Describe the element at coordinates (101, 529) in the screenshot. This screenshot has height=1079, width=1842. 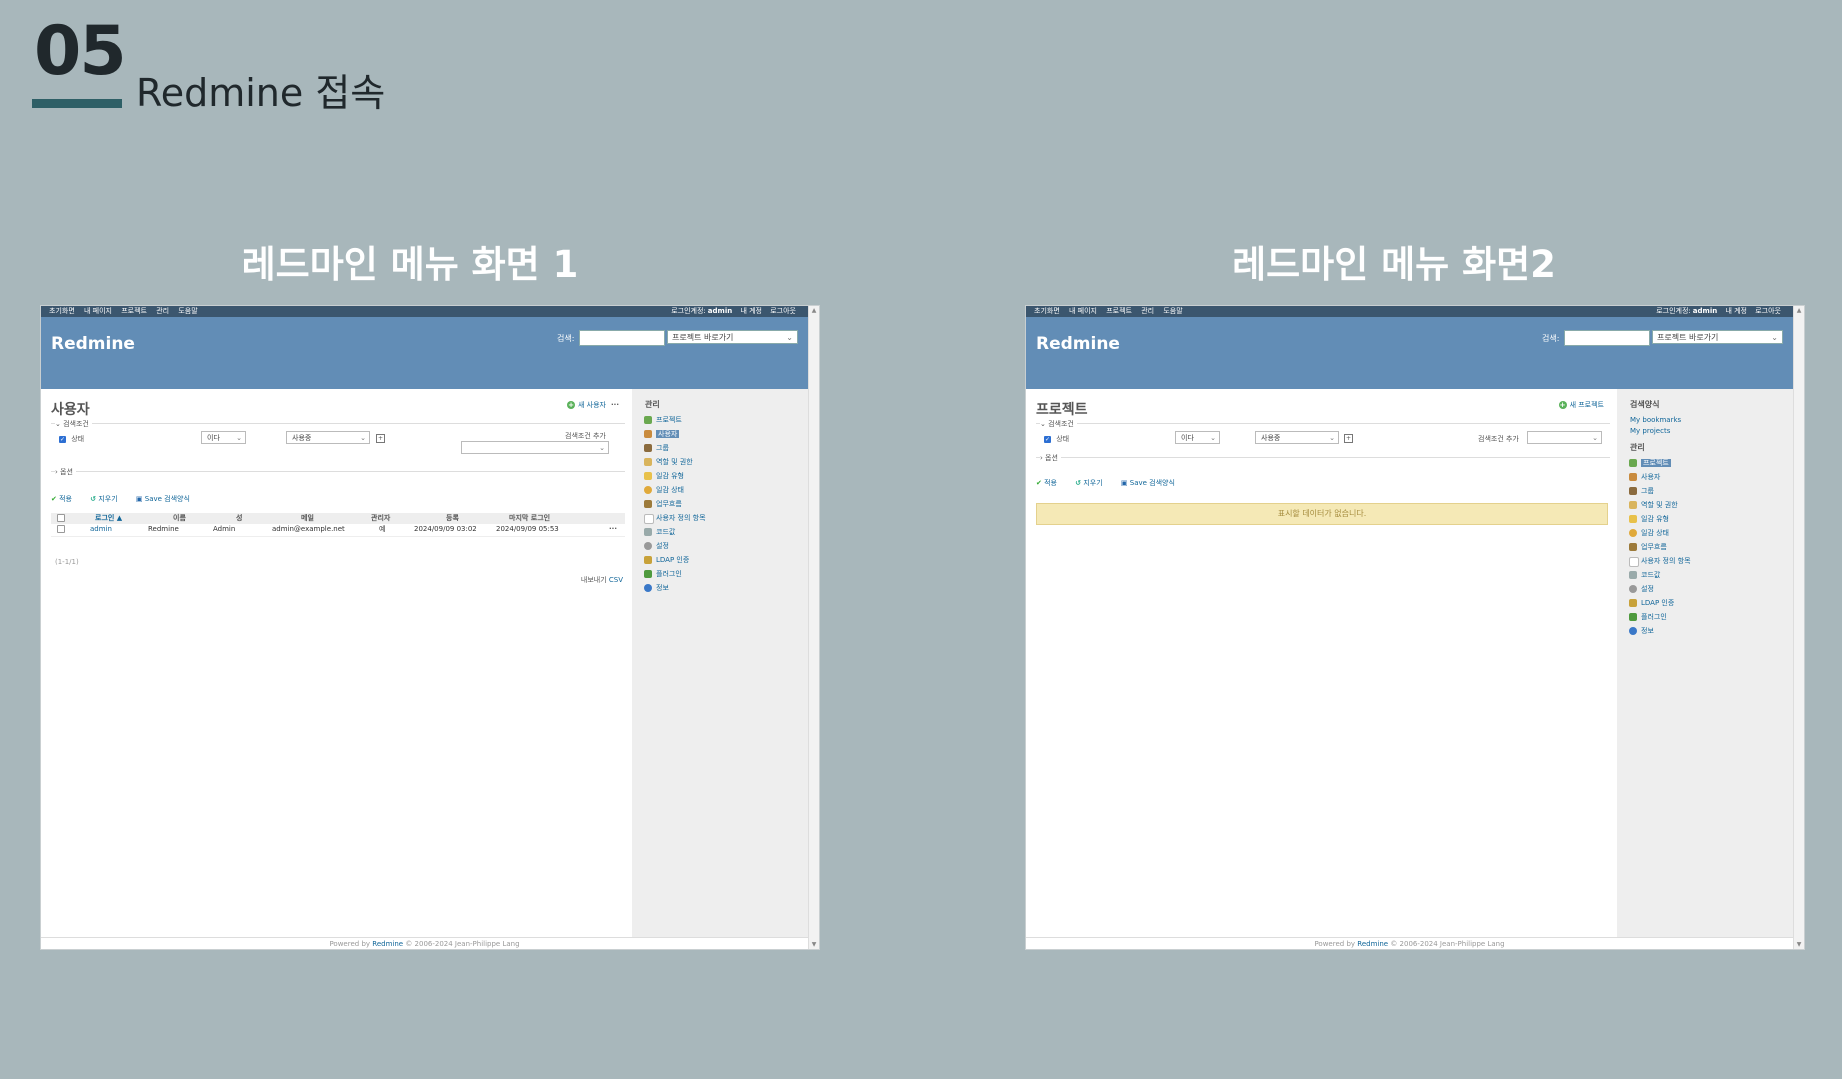
I see `user-login-link: admin` at that location.